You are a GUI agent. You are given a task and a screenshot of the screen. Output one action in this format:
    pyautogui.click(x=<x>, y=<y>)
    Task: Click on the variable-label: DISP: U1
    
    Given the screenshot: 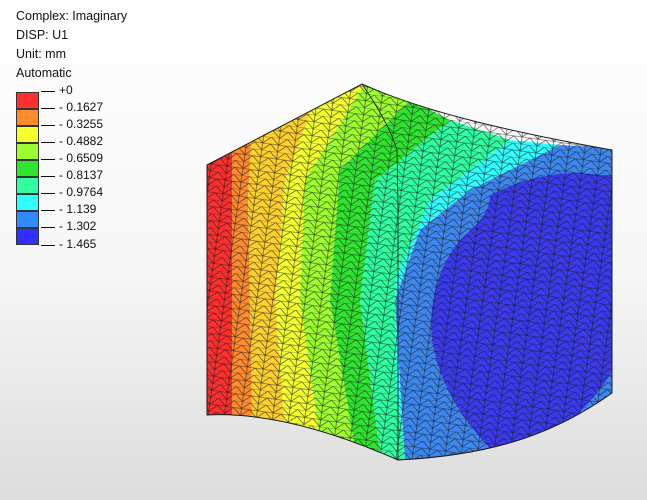 What is the action you would take?
    pyautogui.click(x=42, y=35)
    